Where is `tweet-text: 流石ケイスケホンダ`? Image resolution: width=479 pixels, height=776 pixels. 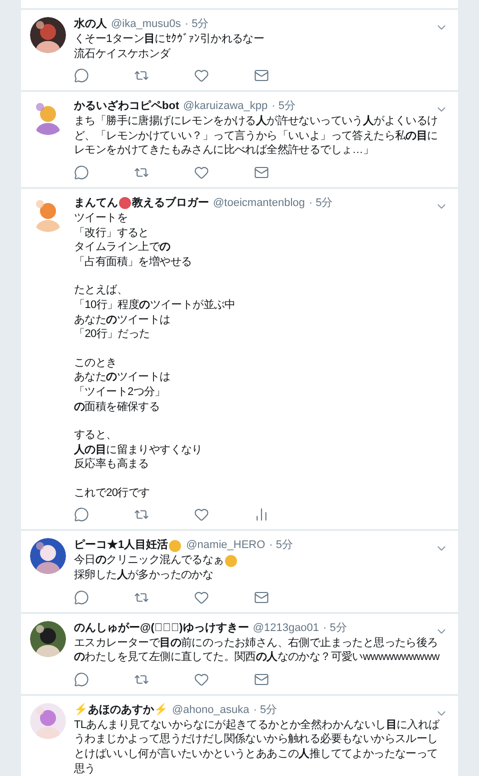
tweet-text: 流石ケイスケホンダ is located at coordinates (123, 54).